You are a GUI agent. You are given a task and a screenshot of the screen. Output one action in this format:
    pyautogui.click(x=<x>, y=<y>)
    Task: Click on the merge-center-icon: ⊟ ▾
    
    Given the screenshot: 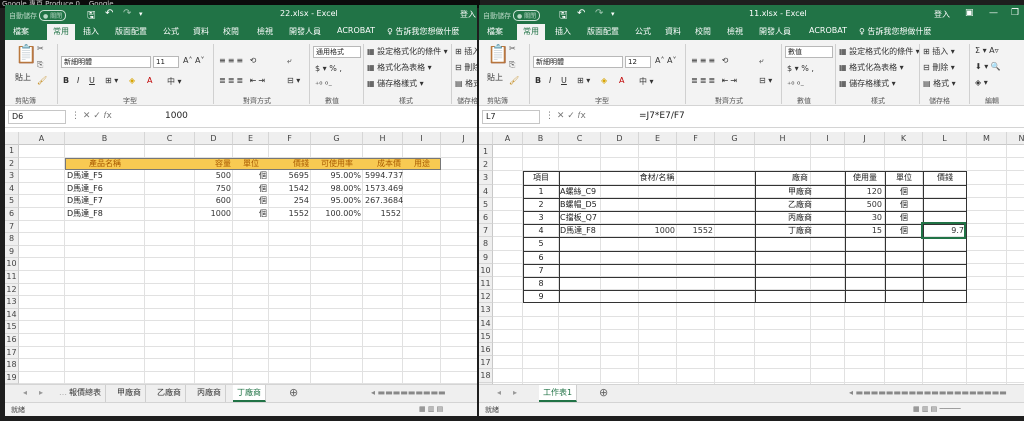 What is the action you would take?
    pyautogui.click(x=293, y=80)
    